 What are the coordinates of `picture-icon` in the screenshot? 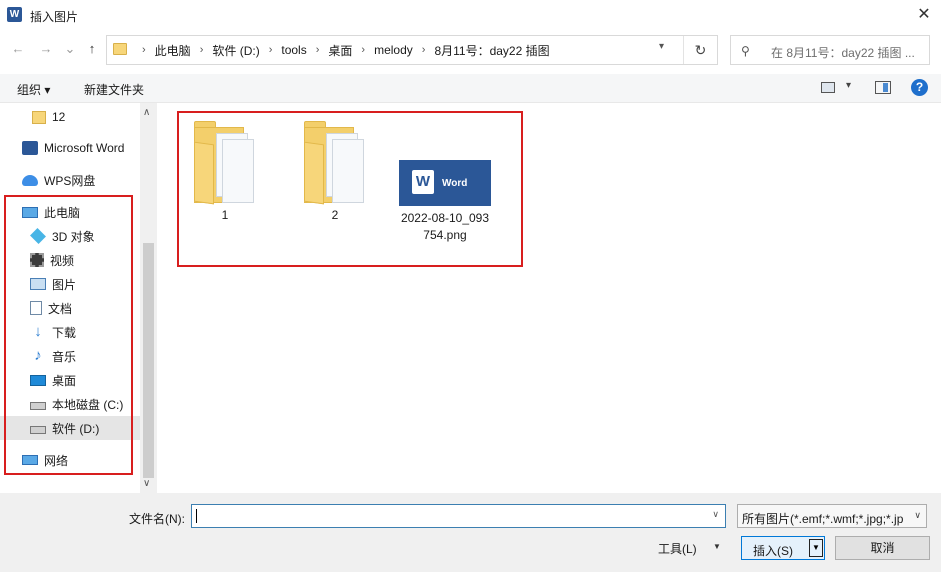 It's located at (38, 284).